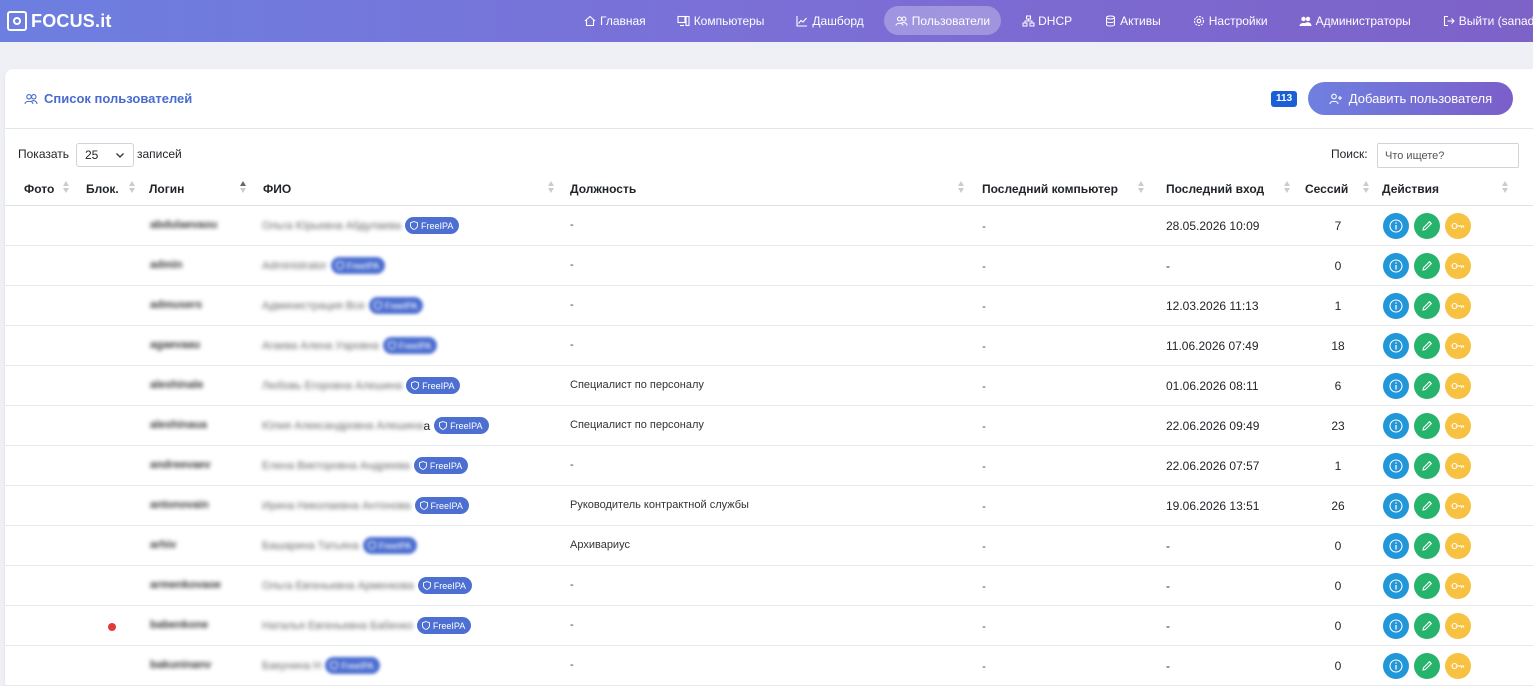  What do you see at coordinates (1410, 98) in the screenshot?
I see `add-user-button: Добавить пользователя` at bounding box center [1410, 98].